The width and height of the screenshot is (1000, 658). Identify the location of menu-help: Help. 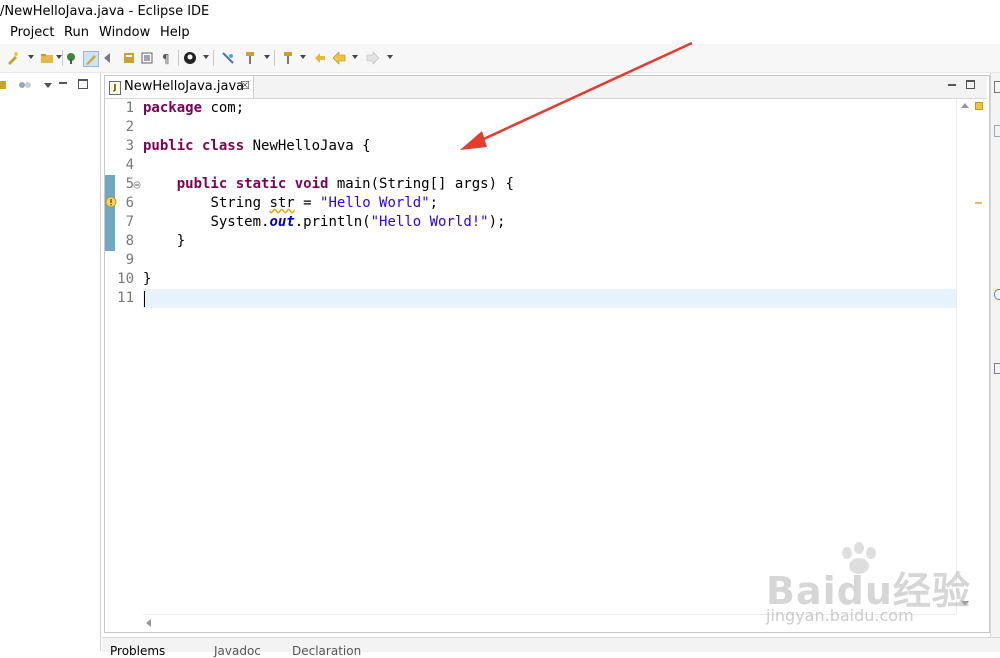
(175, 32).